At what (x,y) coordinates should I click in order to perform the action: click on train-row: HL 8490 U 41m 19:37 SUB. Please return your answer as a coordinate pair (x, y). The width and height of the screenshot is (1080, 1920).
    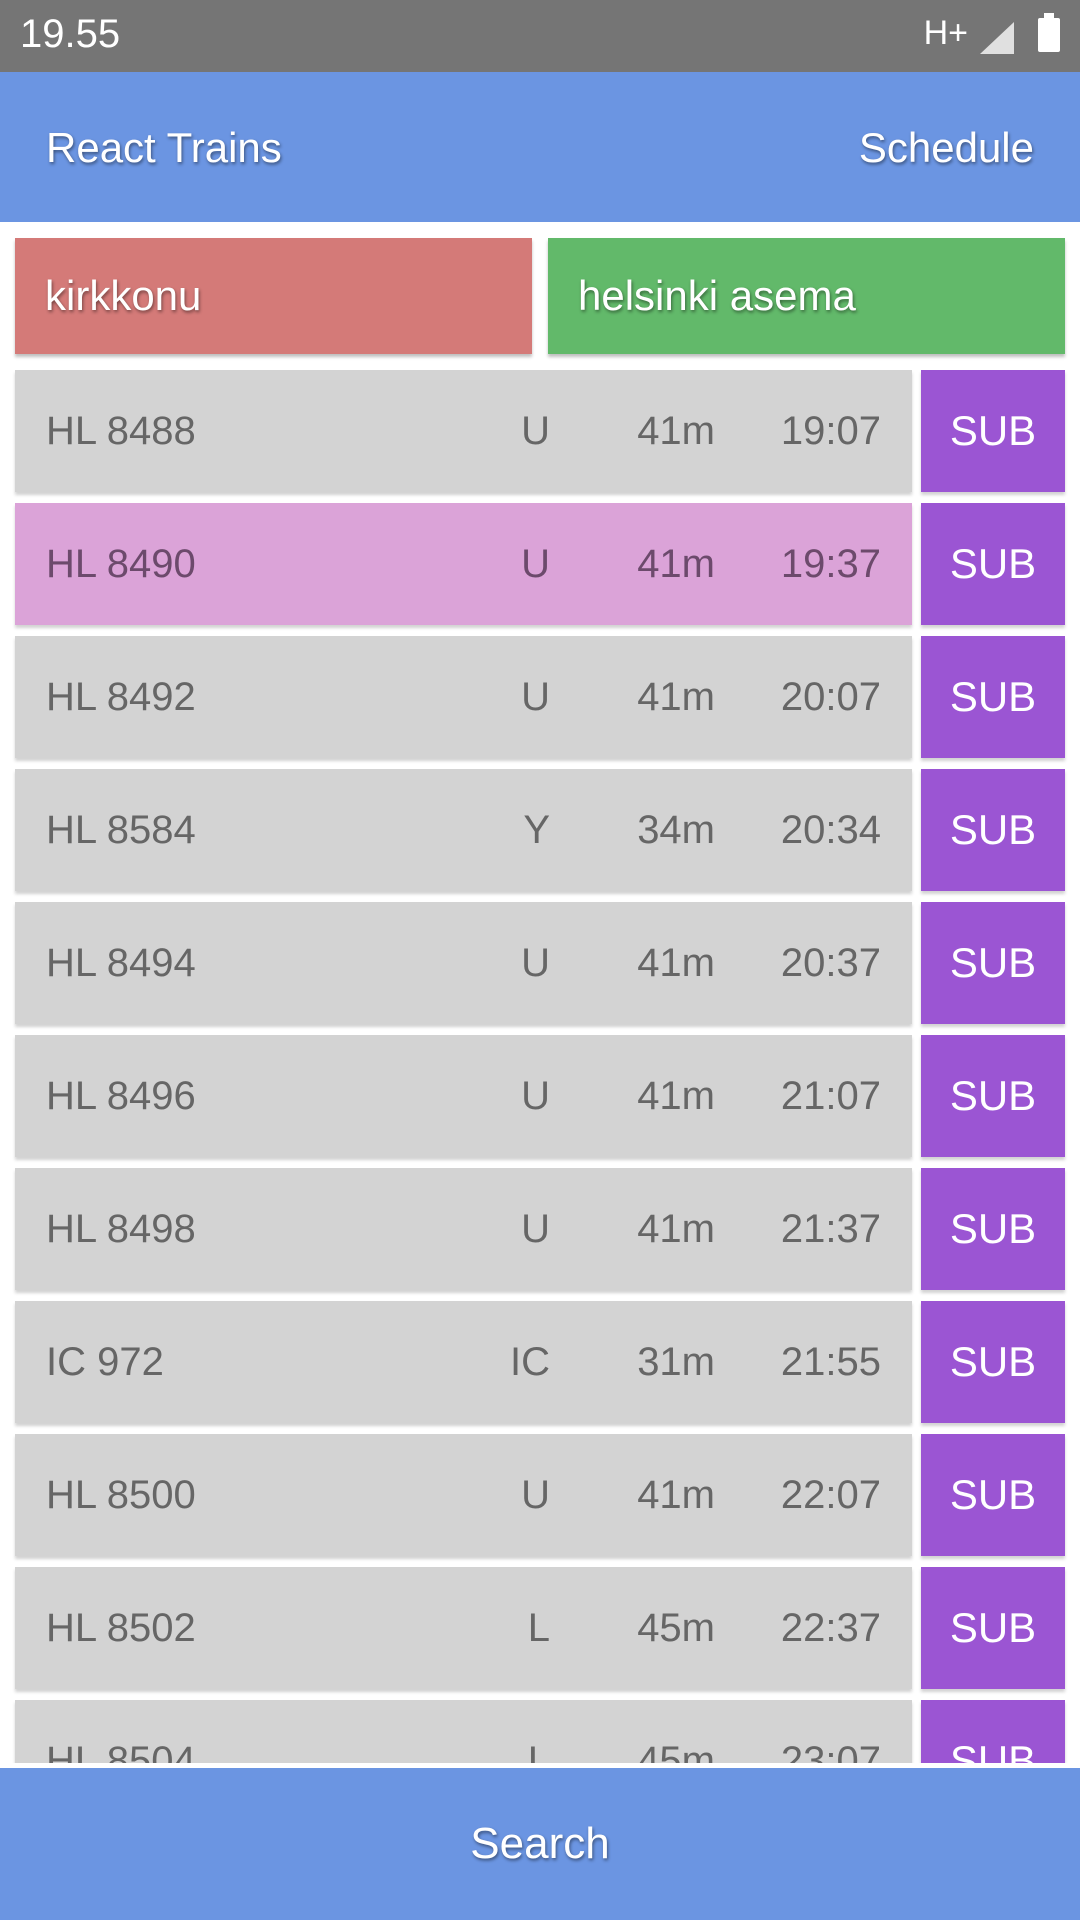
    Looking at the image, I should click on (540, 564).